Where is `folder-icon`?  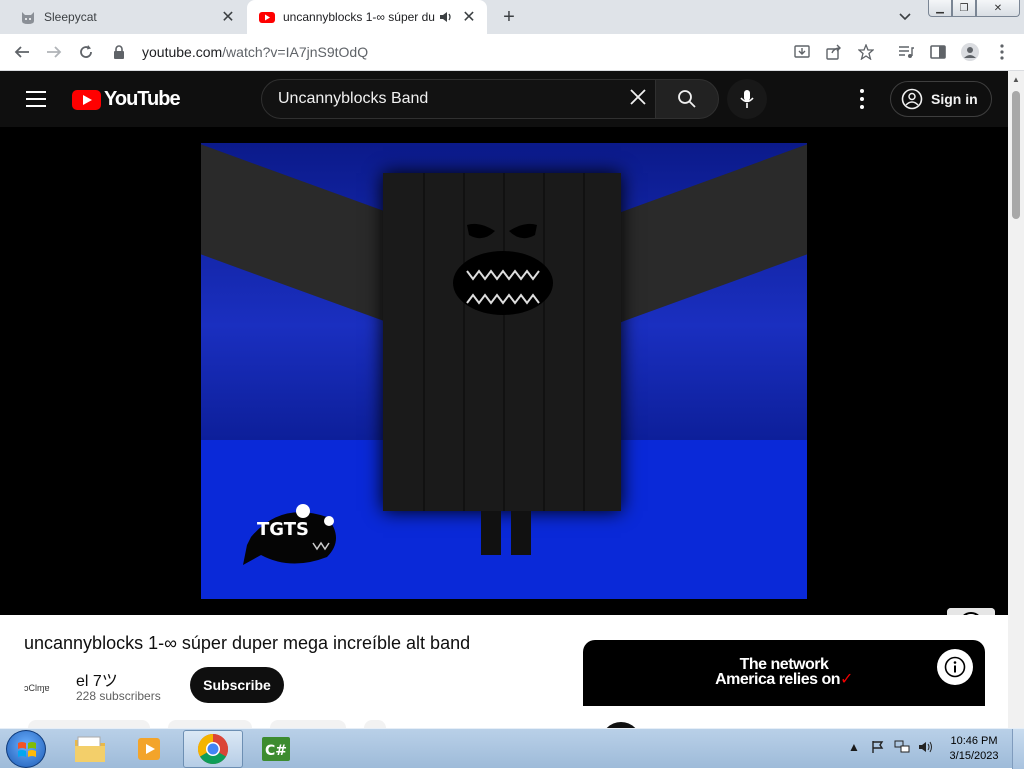 folder-icon is located at coordinates (90, 749).